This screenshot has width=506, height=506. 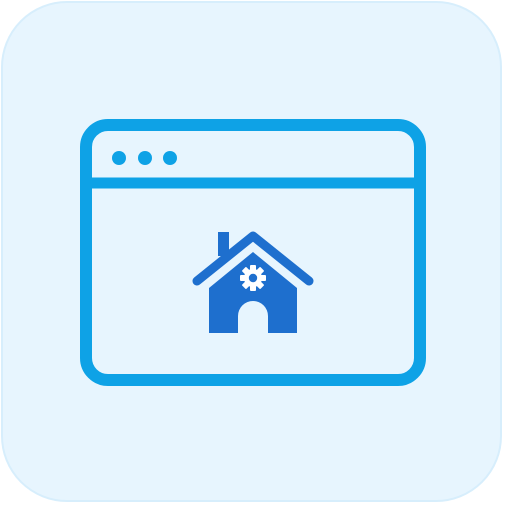 What do you see at coordinates (223, 244) in the screenshot?
I see `house-chimney` at bounding box center [223, 244].